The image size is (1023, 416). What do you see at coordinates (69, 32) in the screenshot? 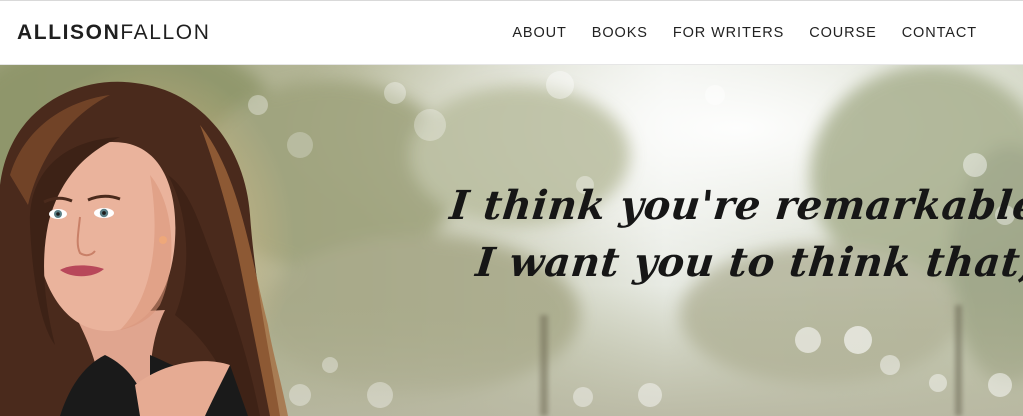
I see `logo-first-name: ALLISON` at bounding box center [69, 32].